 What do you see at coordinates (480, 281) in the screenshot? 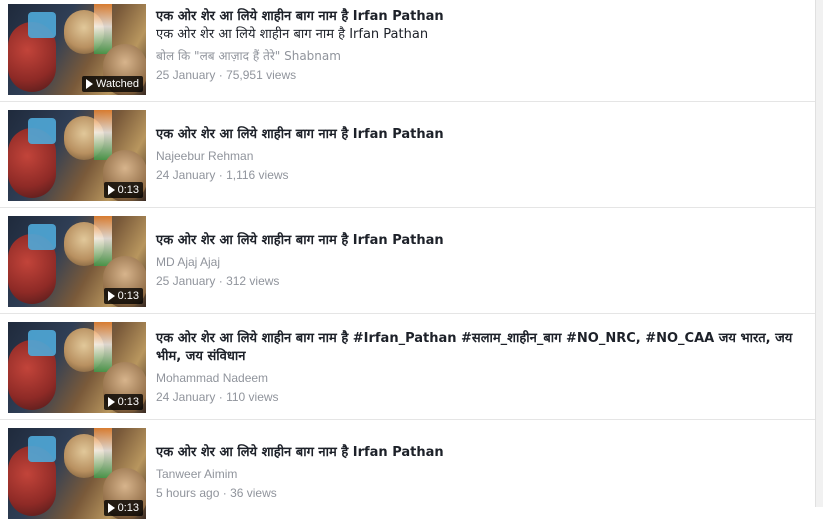
I see `video-info: 25 January · 312 views` at bounding box center [480, 281].